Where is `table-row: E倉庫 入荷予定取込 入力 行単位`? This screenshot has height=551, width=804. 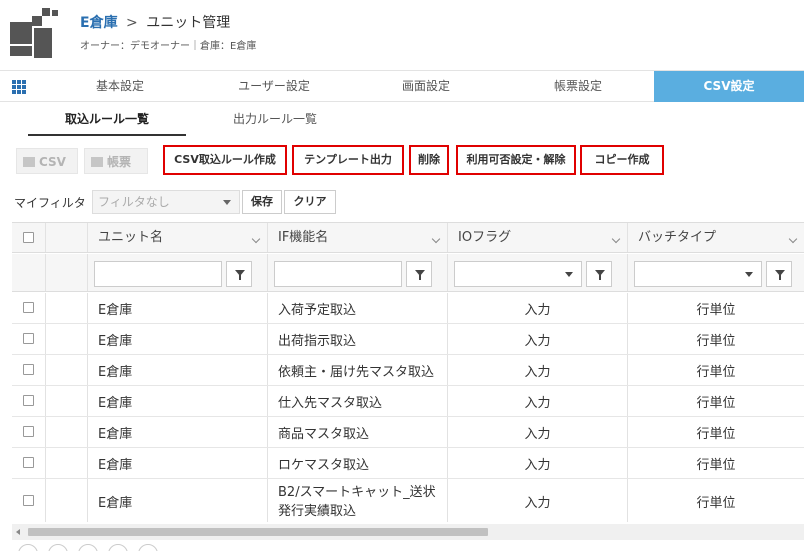
table-row: E倉庫 入荷予定取込 入力 行単位 is located at coordinates (408, 308).